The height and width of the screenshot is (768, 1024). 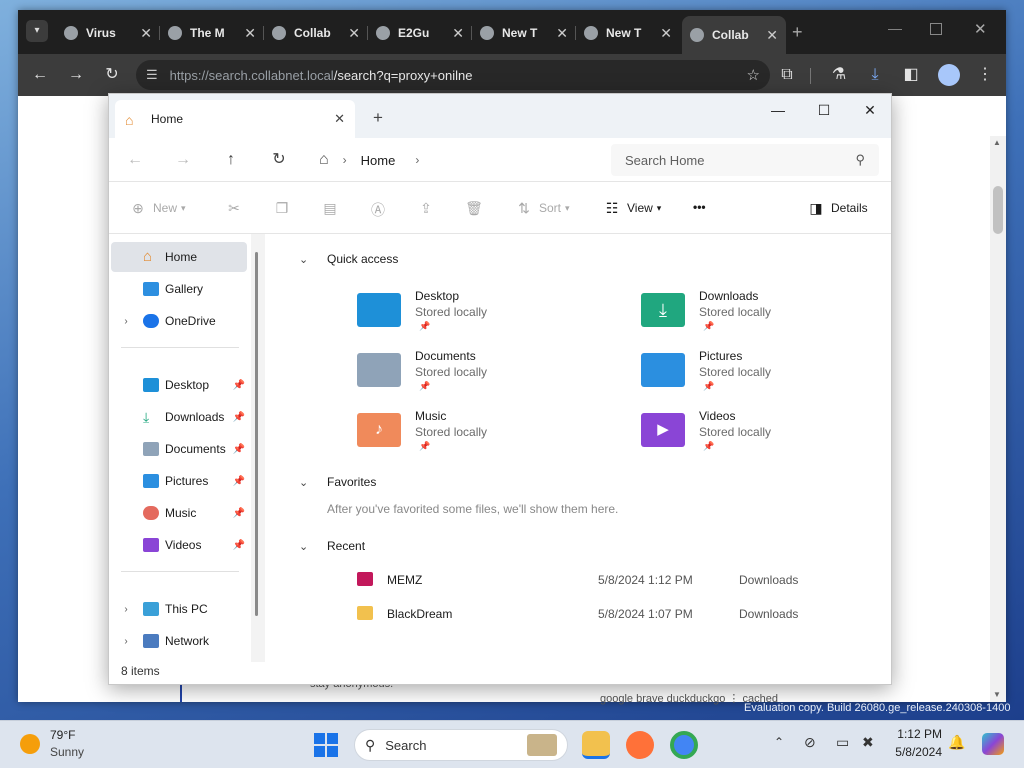 I want to click on quick-access-item-downloads: ⤓ Downloads Stored locally 📌, so click(x=761, y=315).